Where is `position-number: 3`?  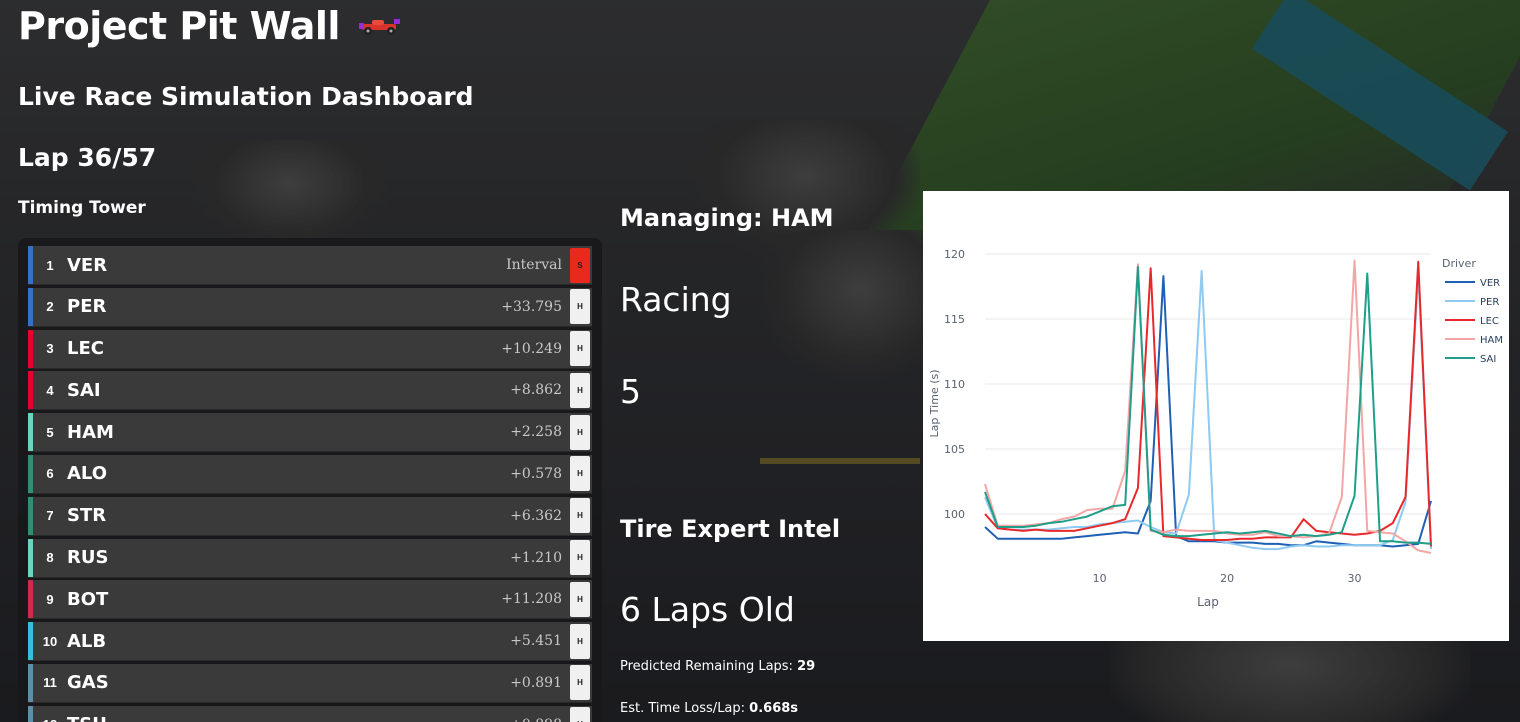 position-number: 3 is located at coordinates (50, 349).